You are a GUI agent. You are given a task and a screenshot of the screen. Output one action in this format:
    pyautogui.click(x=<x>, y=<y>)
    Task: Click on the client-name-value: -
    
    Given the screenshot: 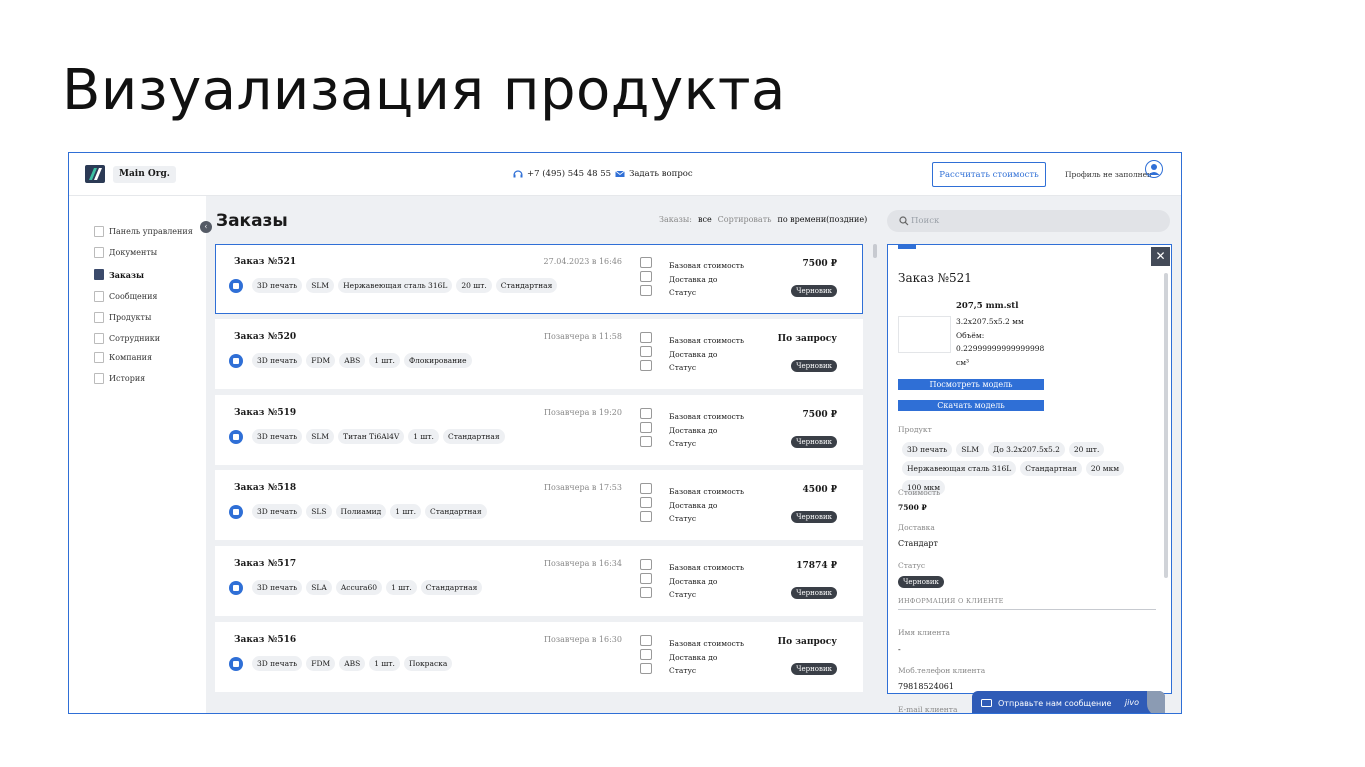 What is the action you would take?
    pyautogui.click(x=899, y=649)
    